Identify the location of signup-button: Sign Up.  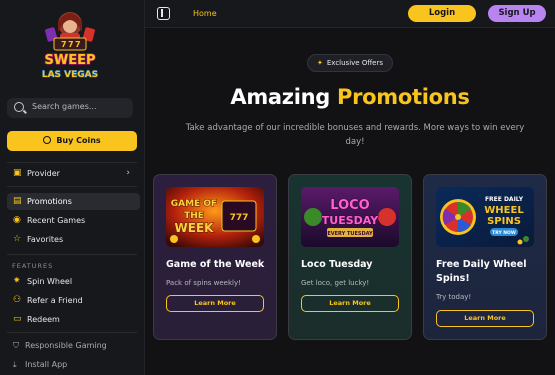
(517, 13).